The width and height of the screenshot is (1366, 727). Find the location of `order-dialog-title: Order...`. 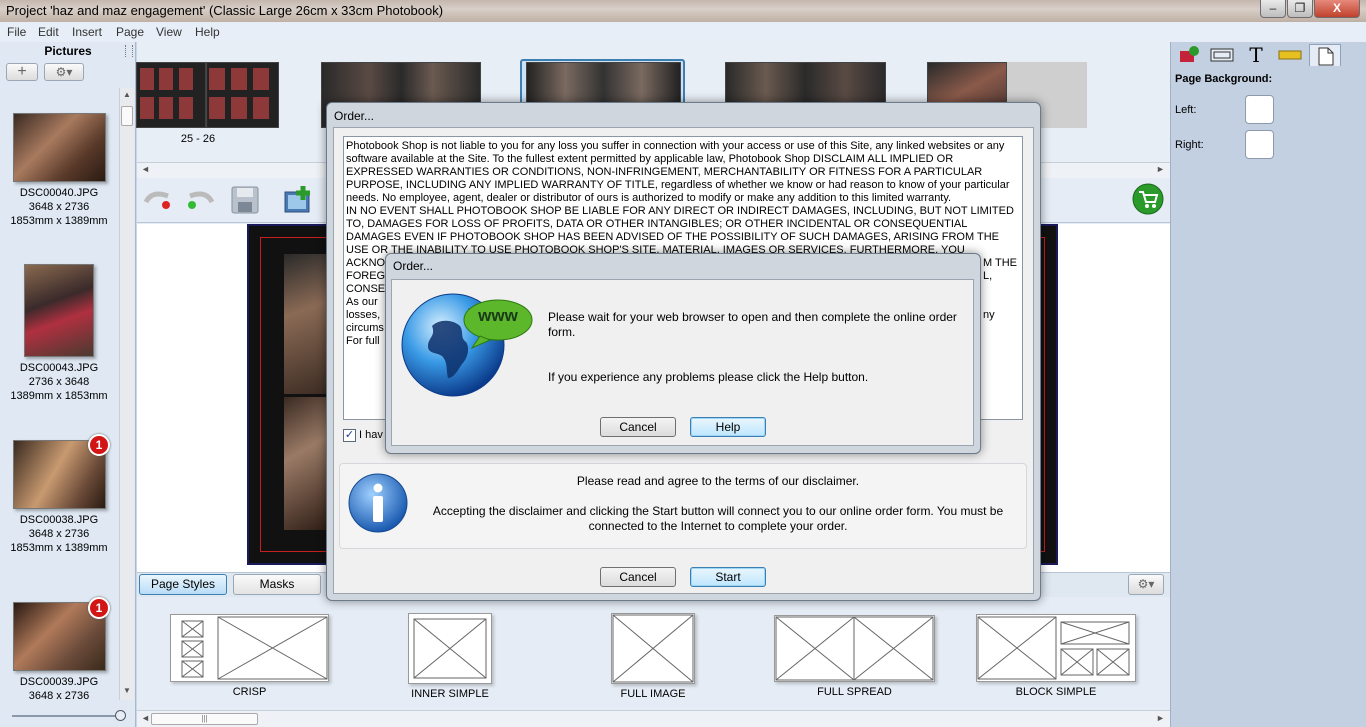

order-dialog-title: Order... is located at coordinates (354, 116).